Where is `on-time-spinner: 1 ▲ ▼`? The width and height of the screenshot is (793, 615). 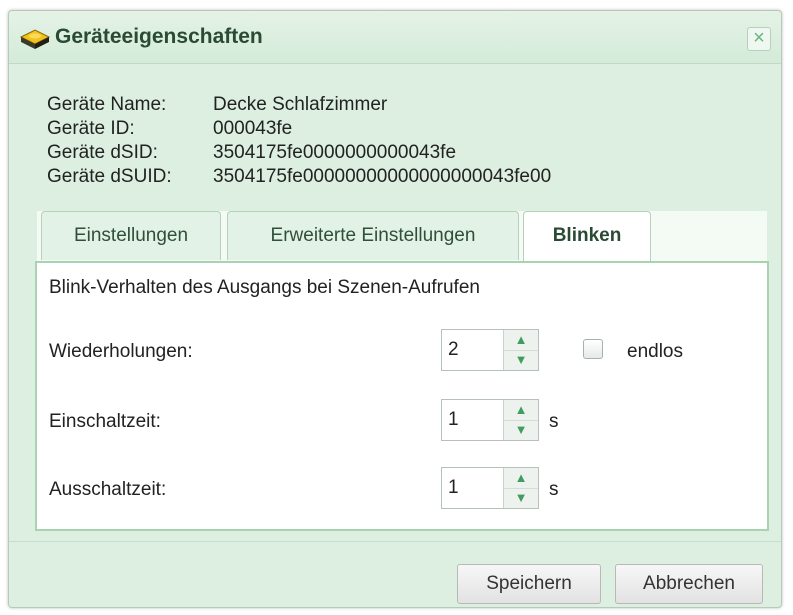
on-time-spinner: 1 ▲ ▼ is located at coordinates (490, 420).